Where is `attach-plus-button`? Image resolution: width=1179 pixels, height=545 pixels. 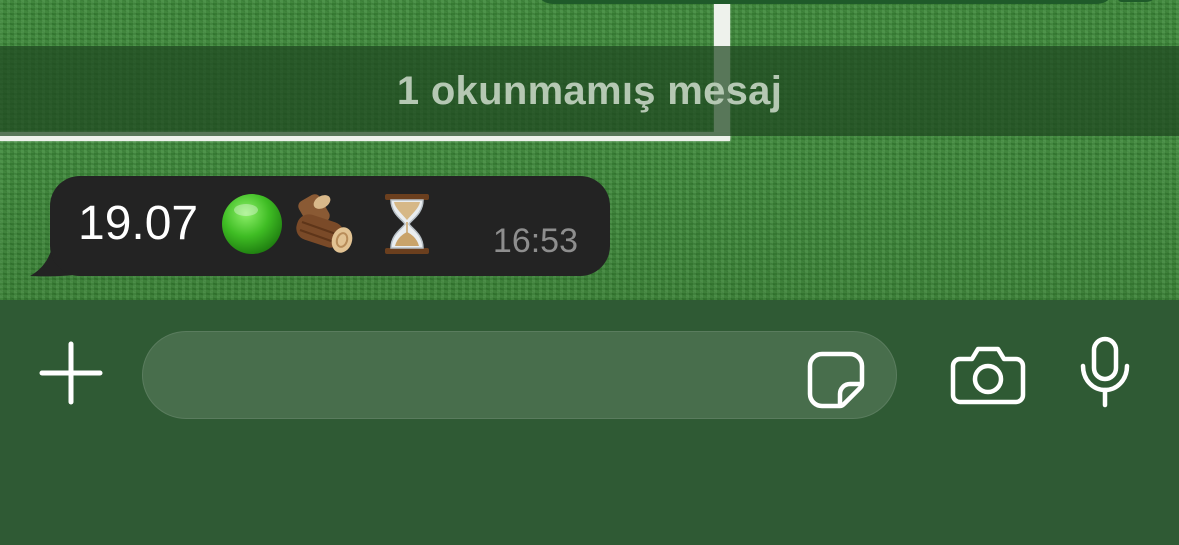
attach-plus-button is located at coordinates (71, 373).